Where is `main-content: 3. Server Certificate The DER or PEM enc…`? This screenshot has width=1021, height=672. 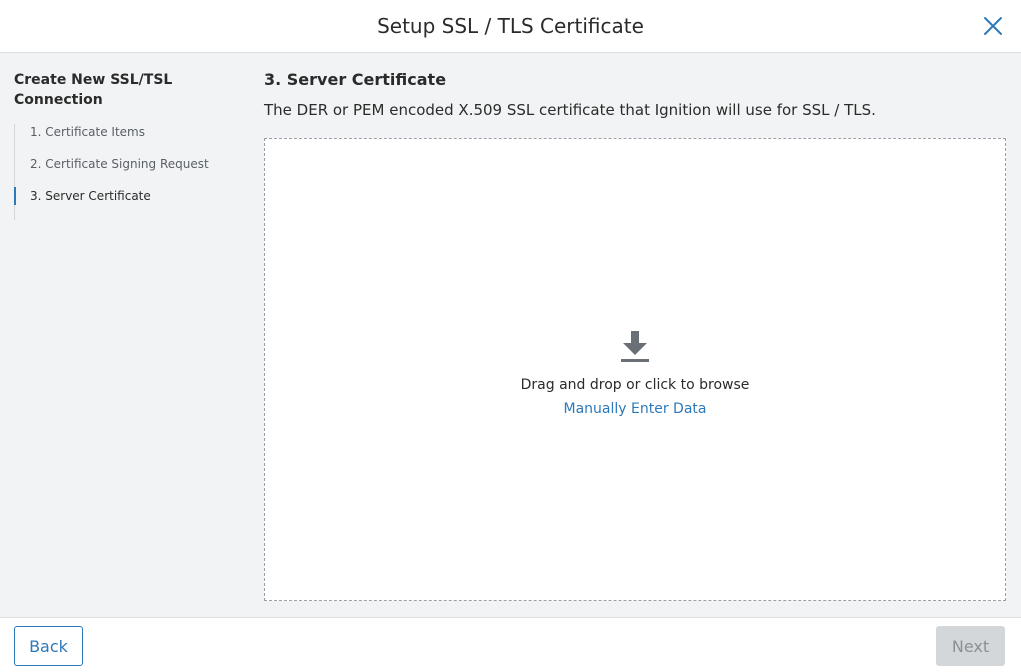
main-content: 3. Server Certificate The DER or PEM enc… is located at coordinates (635, 95).